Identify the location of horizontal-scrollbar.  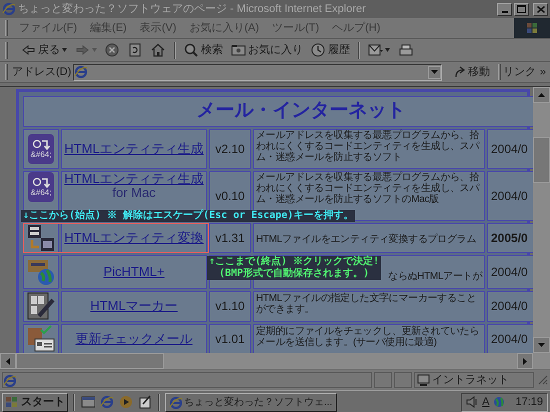
(275, 361).